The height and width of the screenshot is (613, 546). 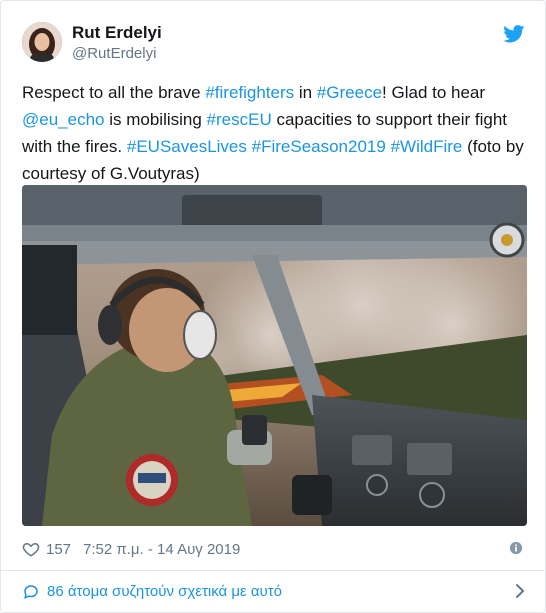 What do you see at coordinates (31, 591) in the screenshot?
I see `speech-bubble-icon` at bounding box center [31, 591].